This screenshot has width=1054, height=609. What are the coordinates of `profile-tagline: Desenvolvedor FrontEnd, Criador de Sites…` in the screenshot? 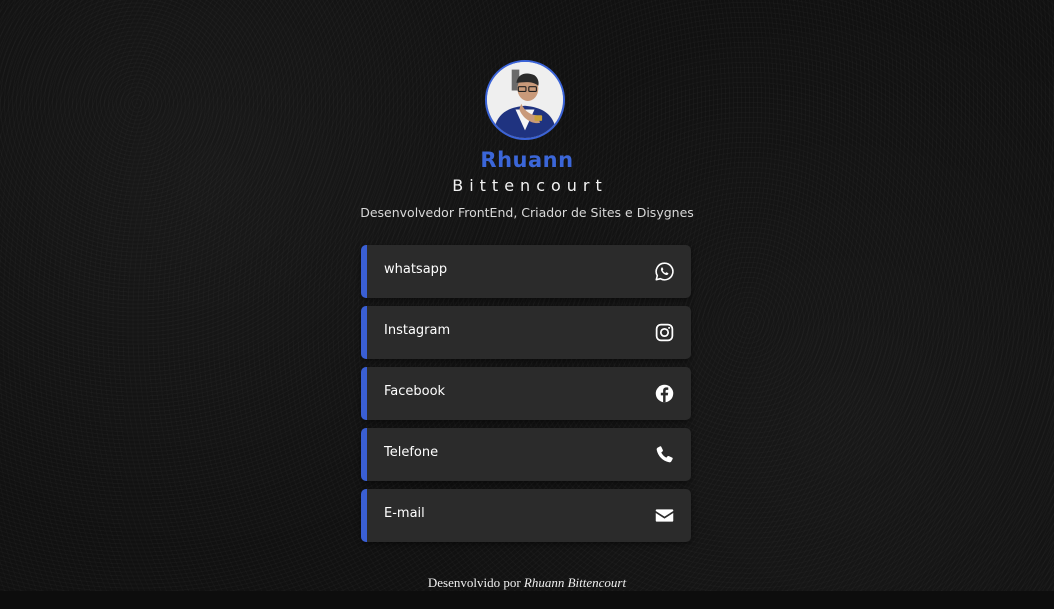 It's located at (527, 212).